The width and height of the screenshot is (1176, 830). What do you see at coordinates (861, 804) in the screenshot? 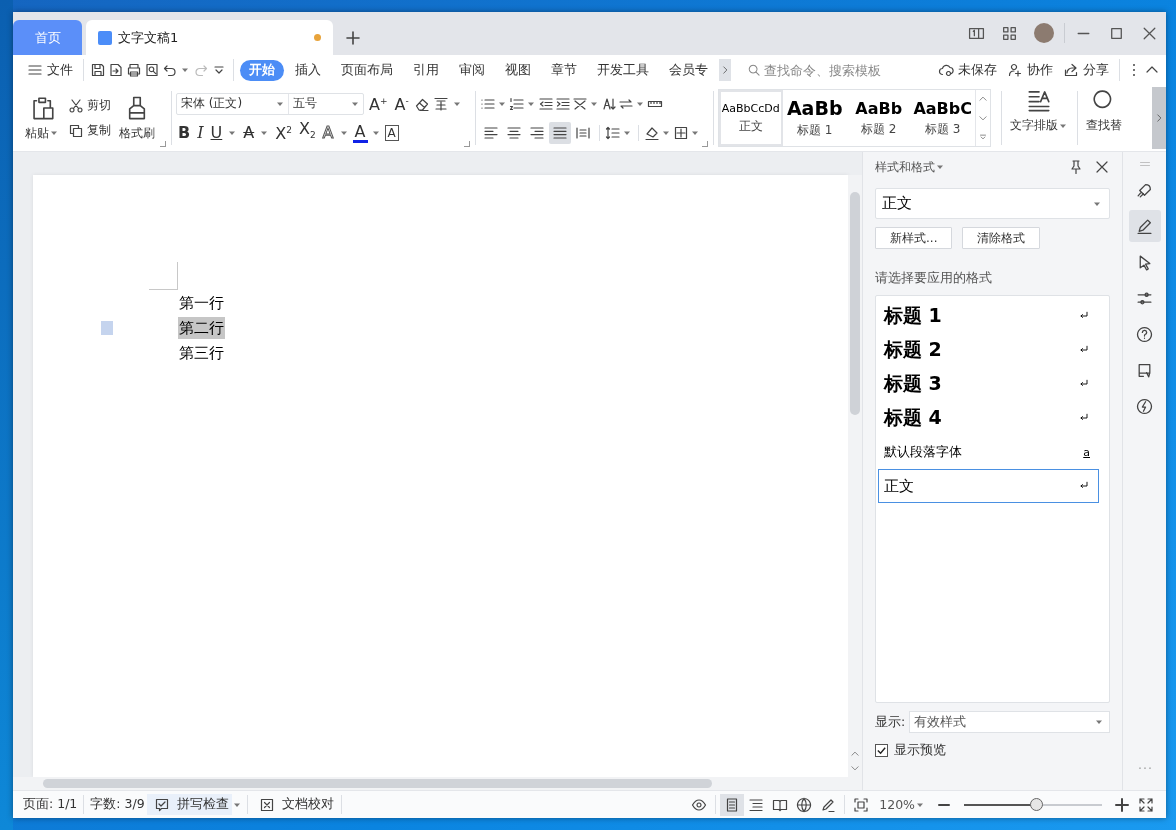
I see `fit-page-icon` at bounding box center [861, 804].